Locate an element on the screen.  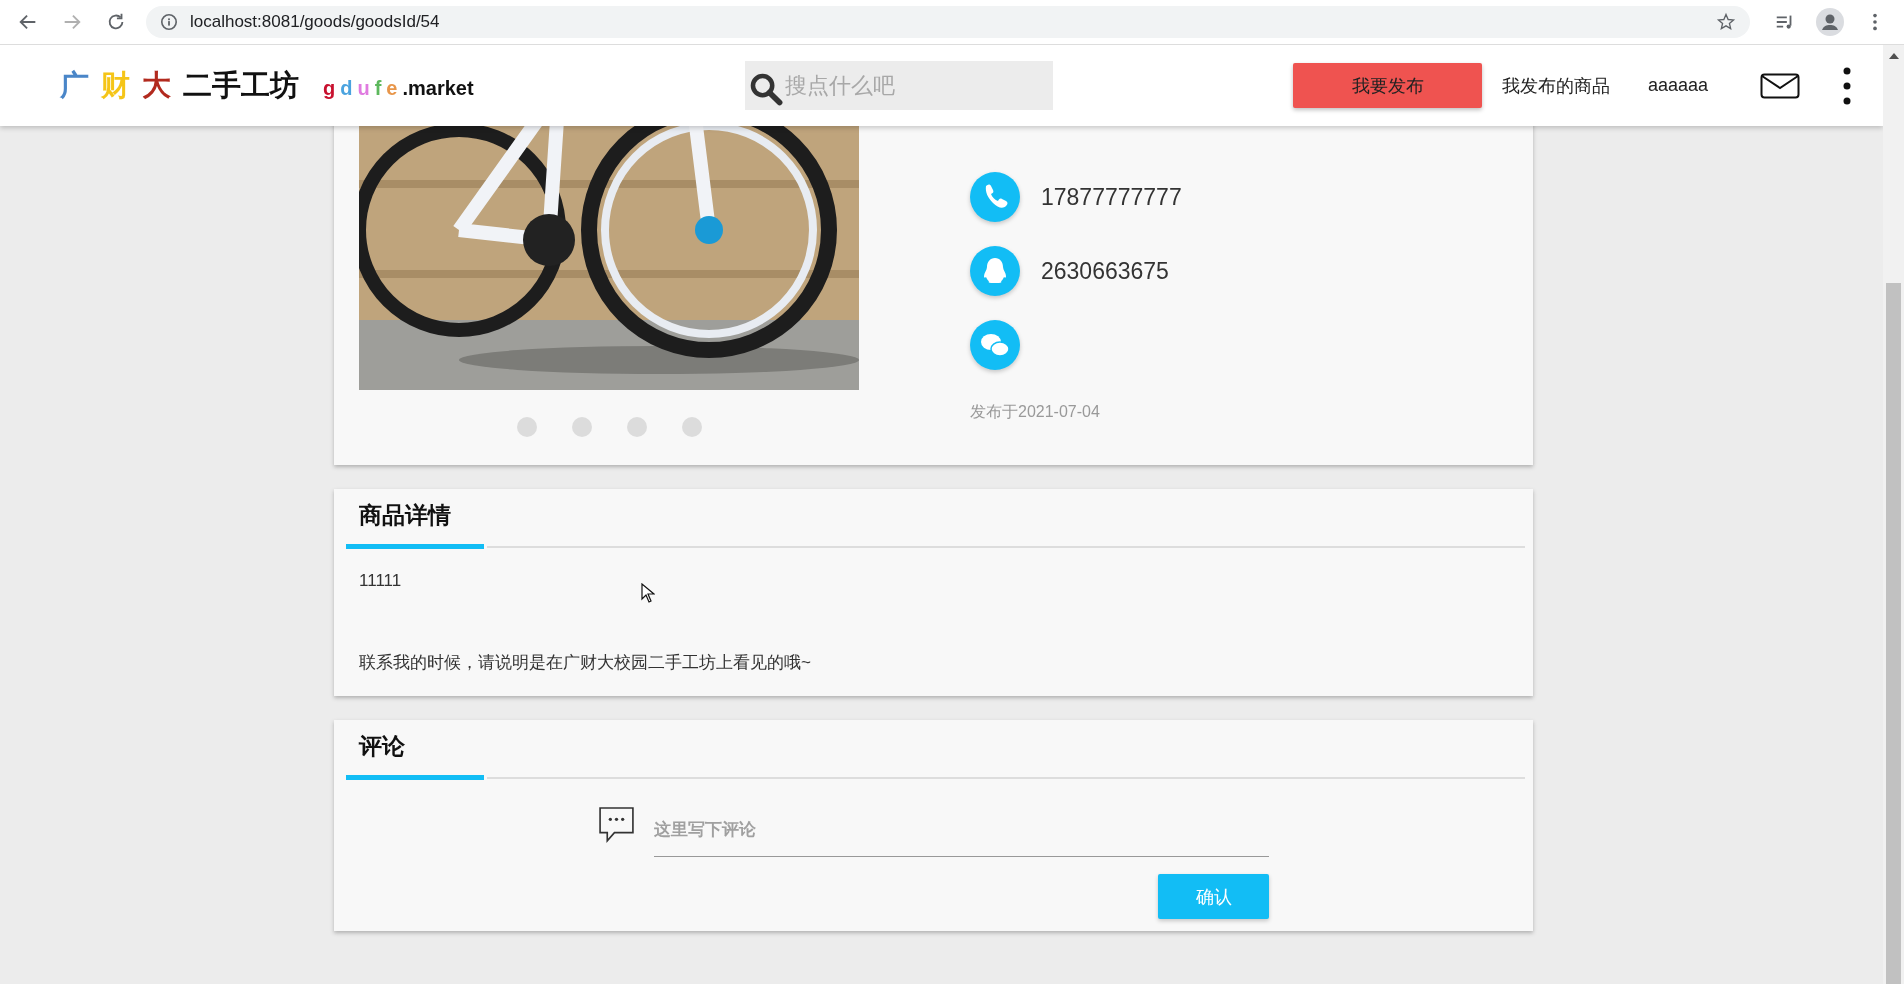
chat-bubbles-icon is located at coordinates (995, 345).